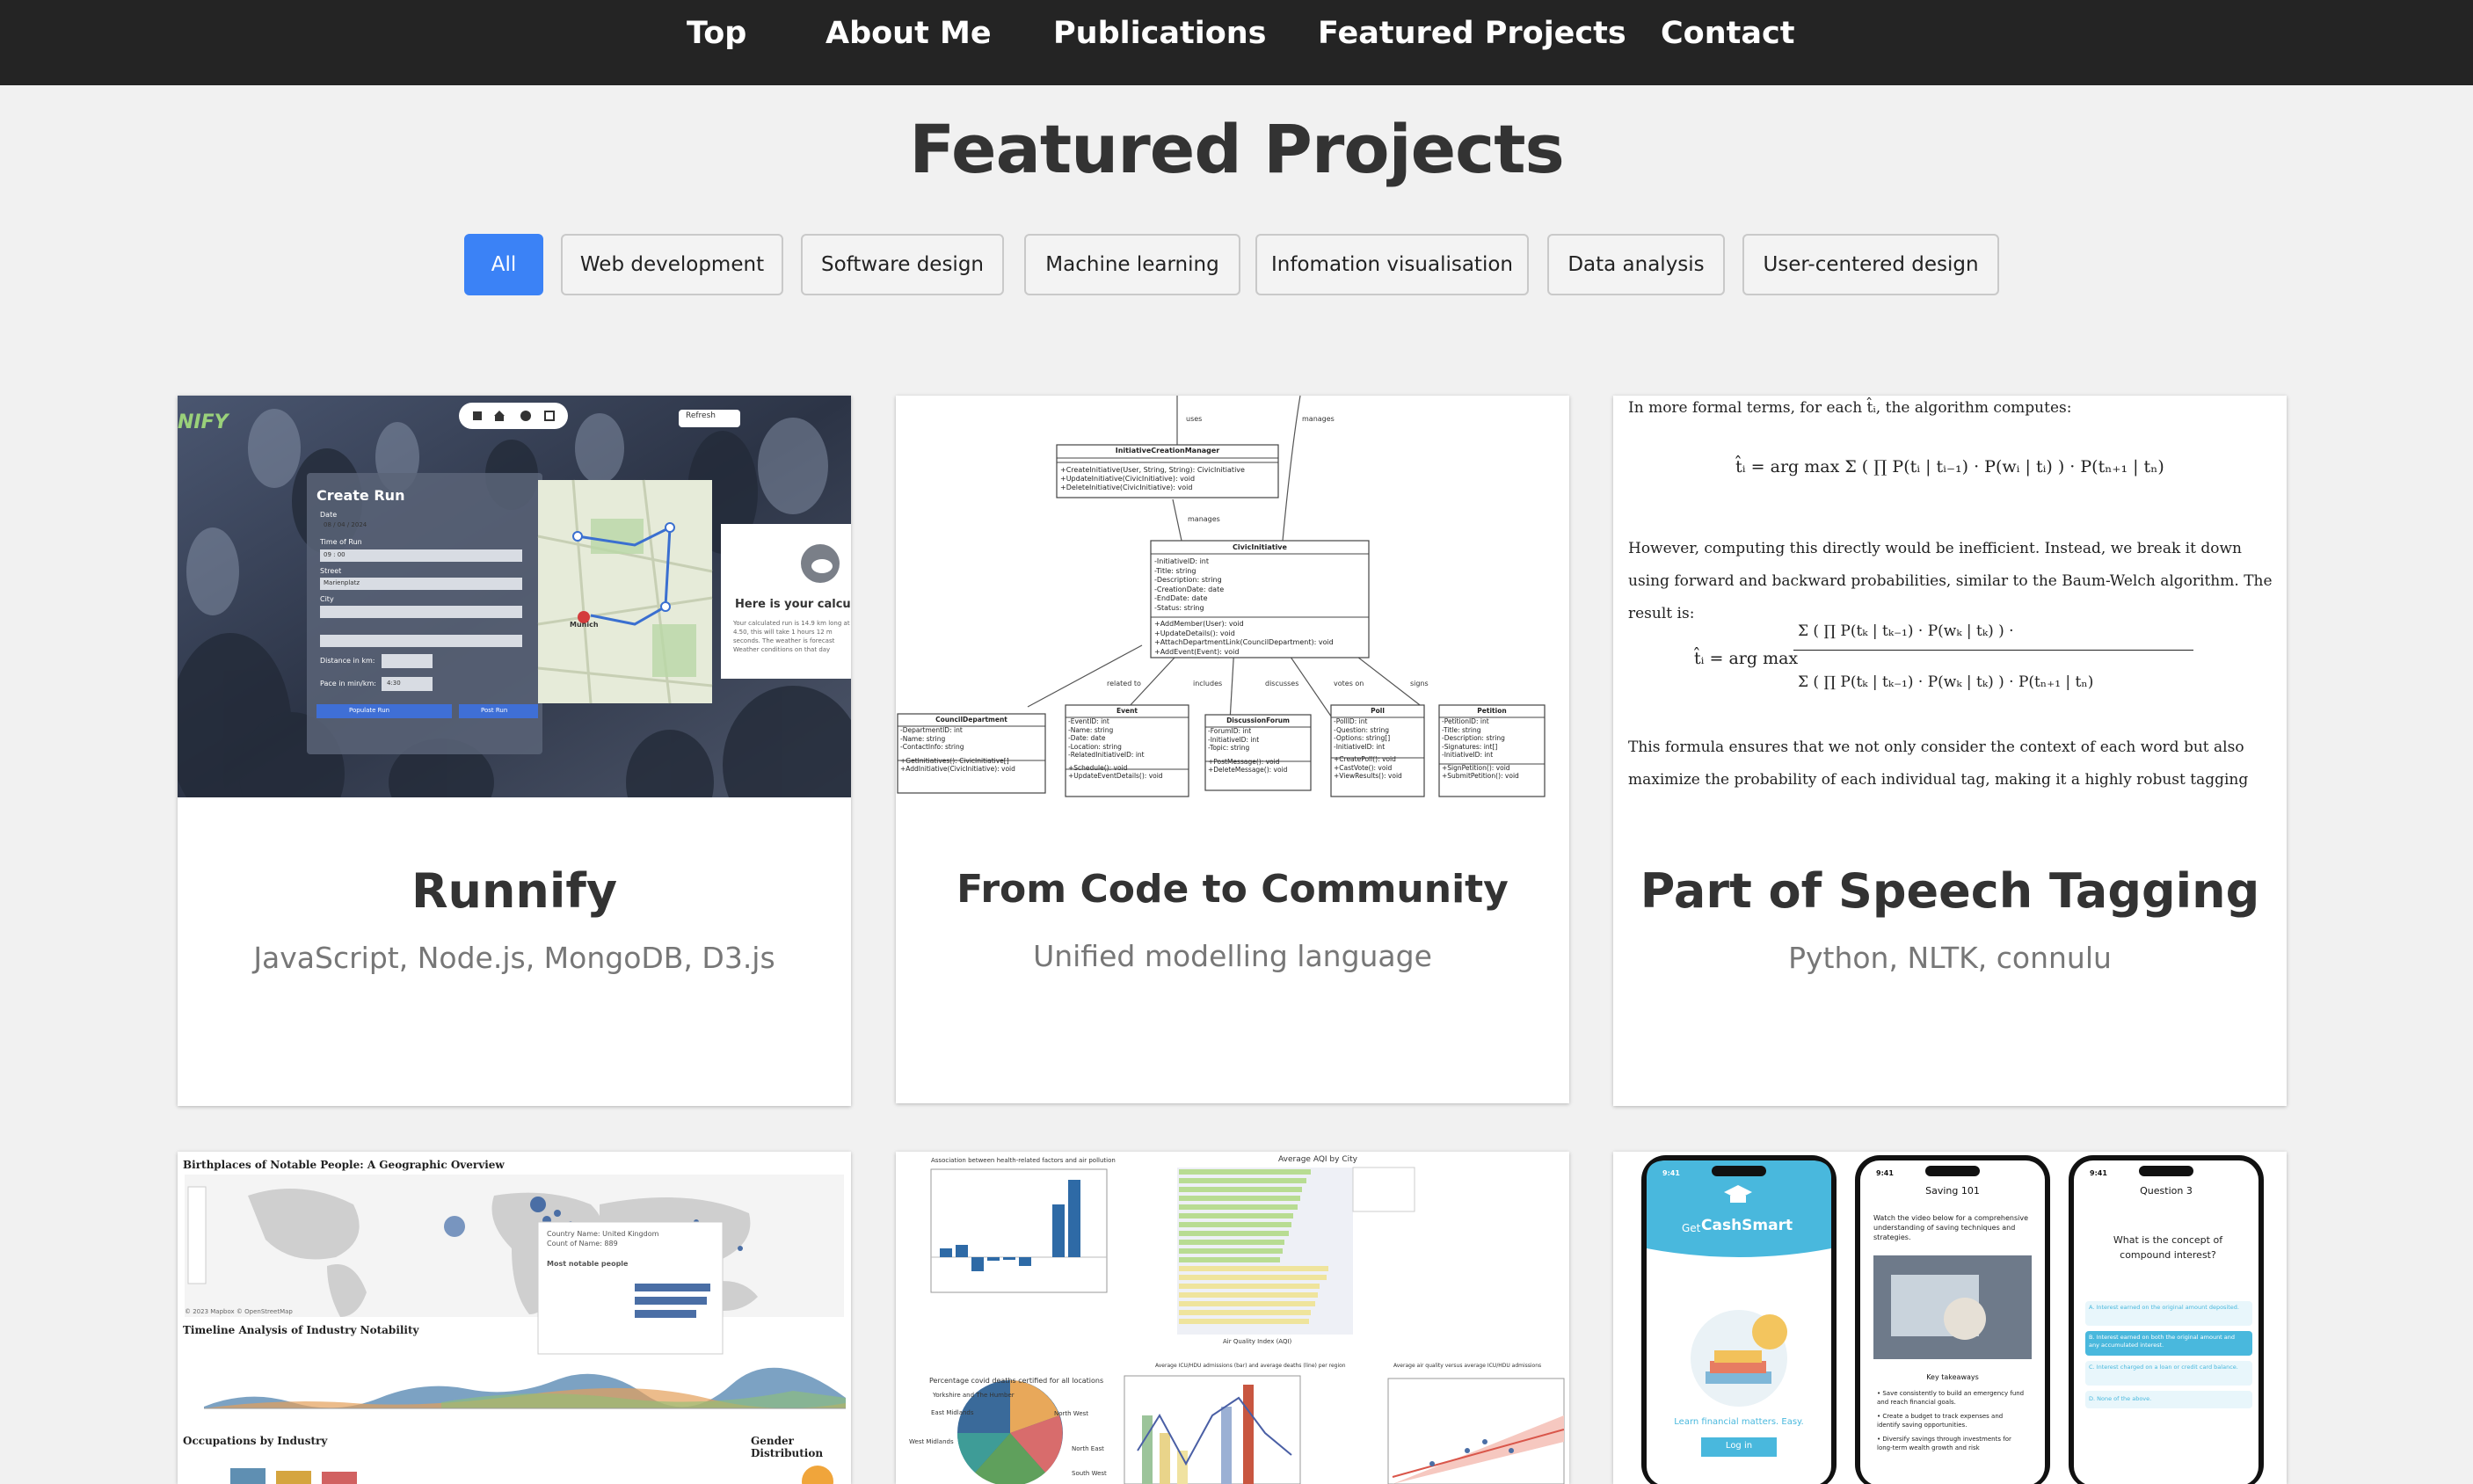 This screenshot has width=2473, height=1484. Describe the element at coordinates (584, 625) in the screenshot. I see `runnify-map-city: Munich` at that location.